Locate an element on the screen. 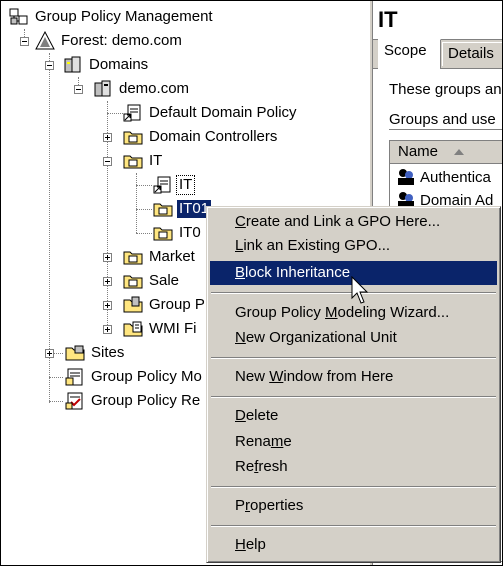  menu-text: e is located at coordinates (287, 441).